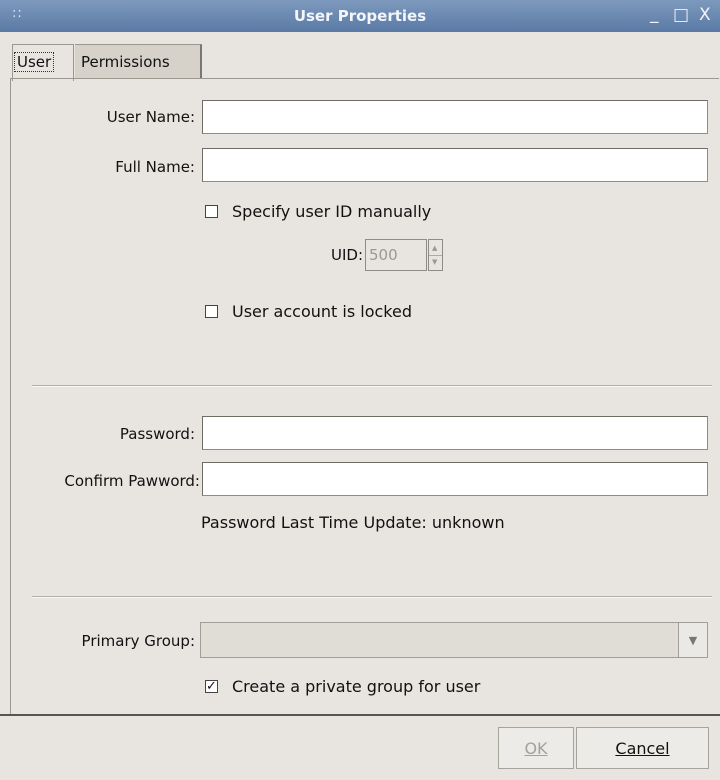 This screenshot has width=720, height=780. Describe the element at coordinates (138, 641) in the screenshot. I see `primary-group-label: Primary Group:` at that location.